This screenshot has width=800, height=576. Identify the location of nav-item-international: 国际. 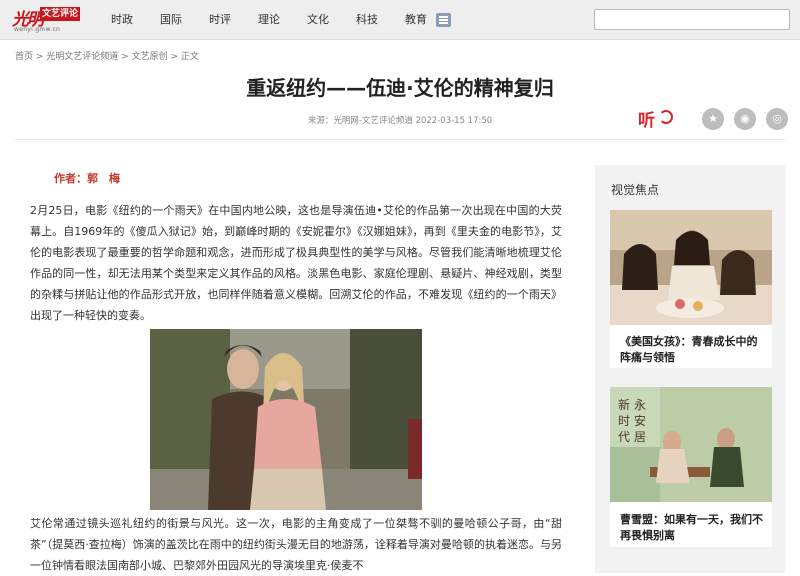
(171, 20).